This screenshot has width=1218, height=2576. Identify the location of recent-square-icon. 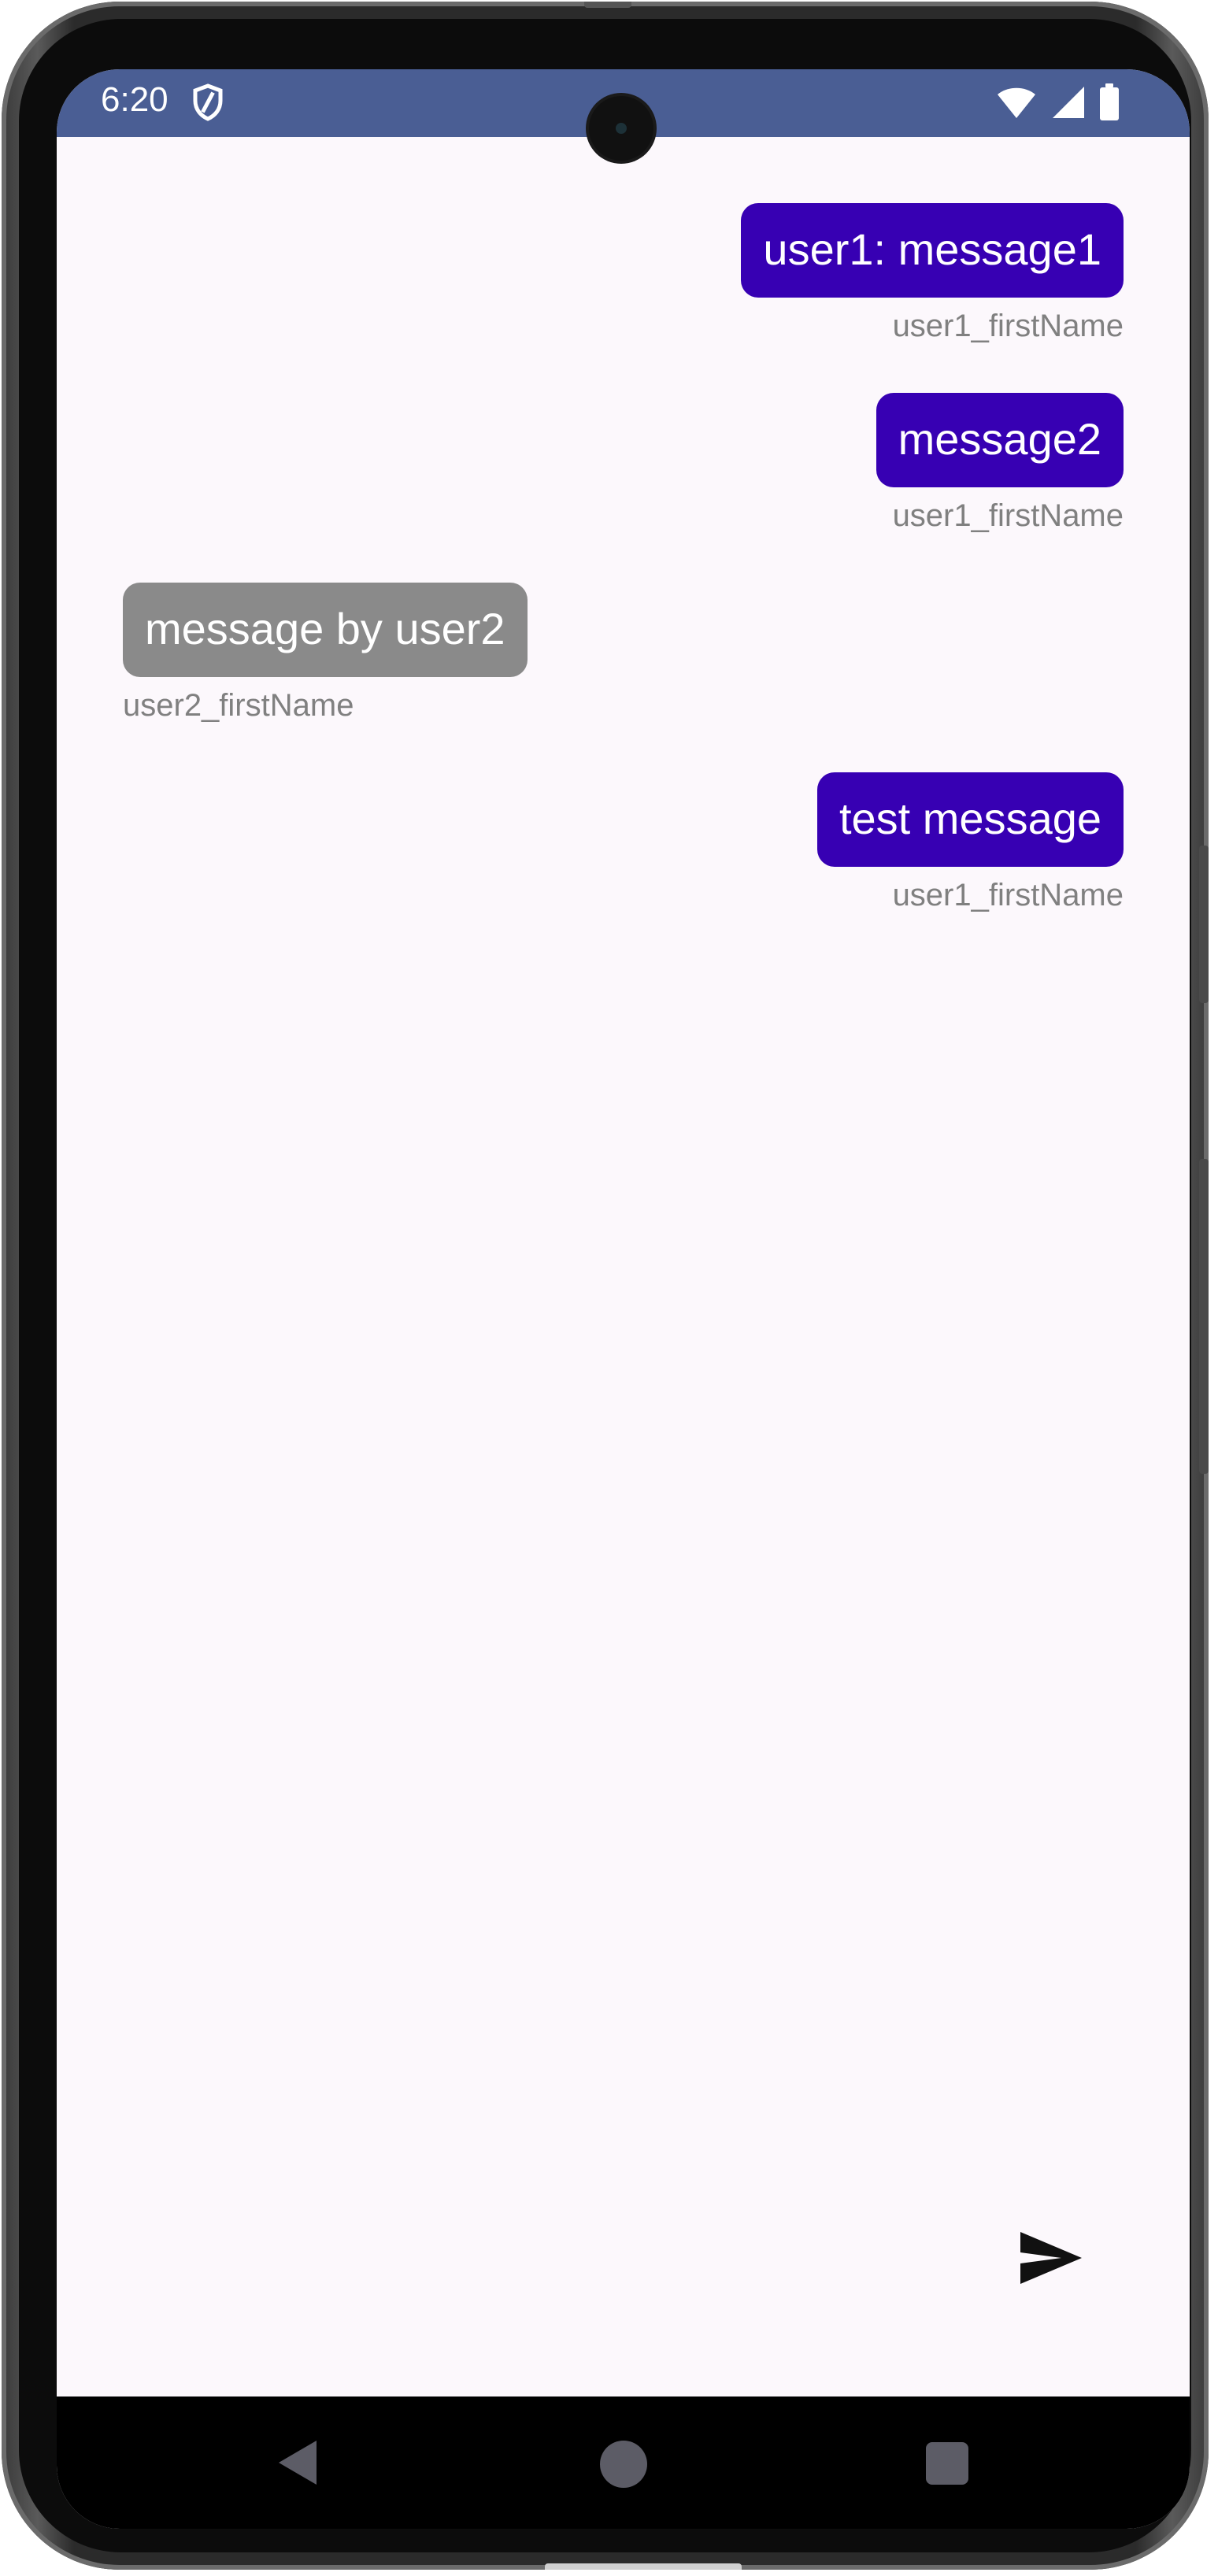
(947, 2463).